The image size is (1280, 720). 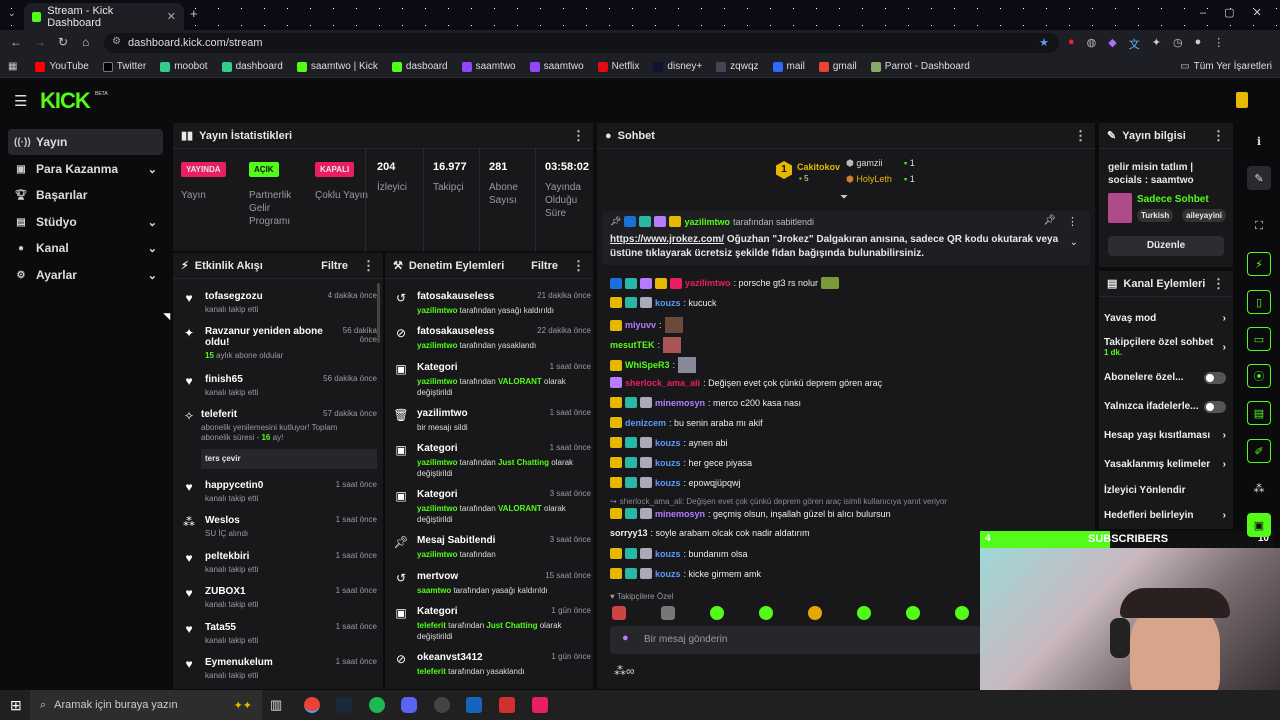 What do you see at coordinates (116, 41) in the screenshot?
I see `site-info-icon: ⚙` at bounding box center [116, 41].